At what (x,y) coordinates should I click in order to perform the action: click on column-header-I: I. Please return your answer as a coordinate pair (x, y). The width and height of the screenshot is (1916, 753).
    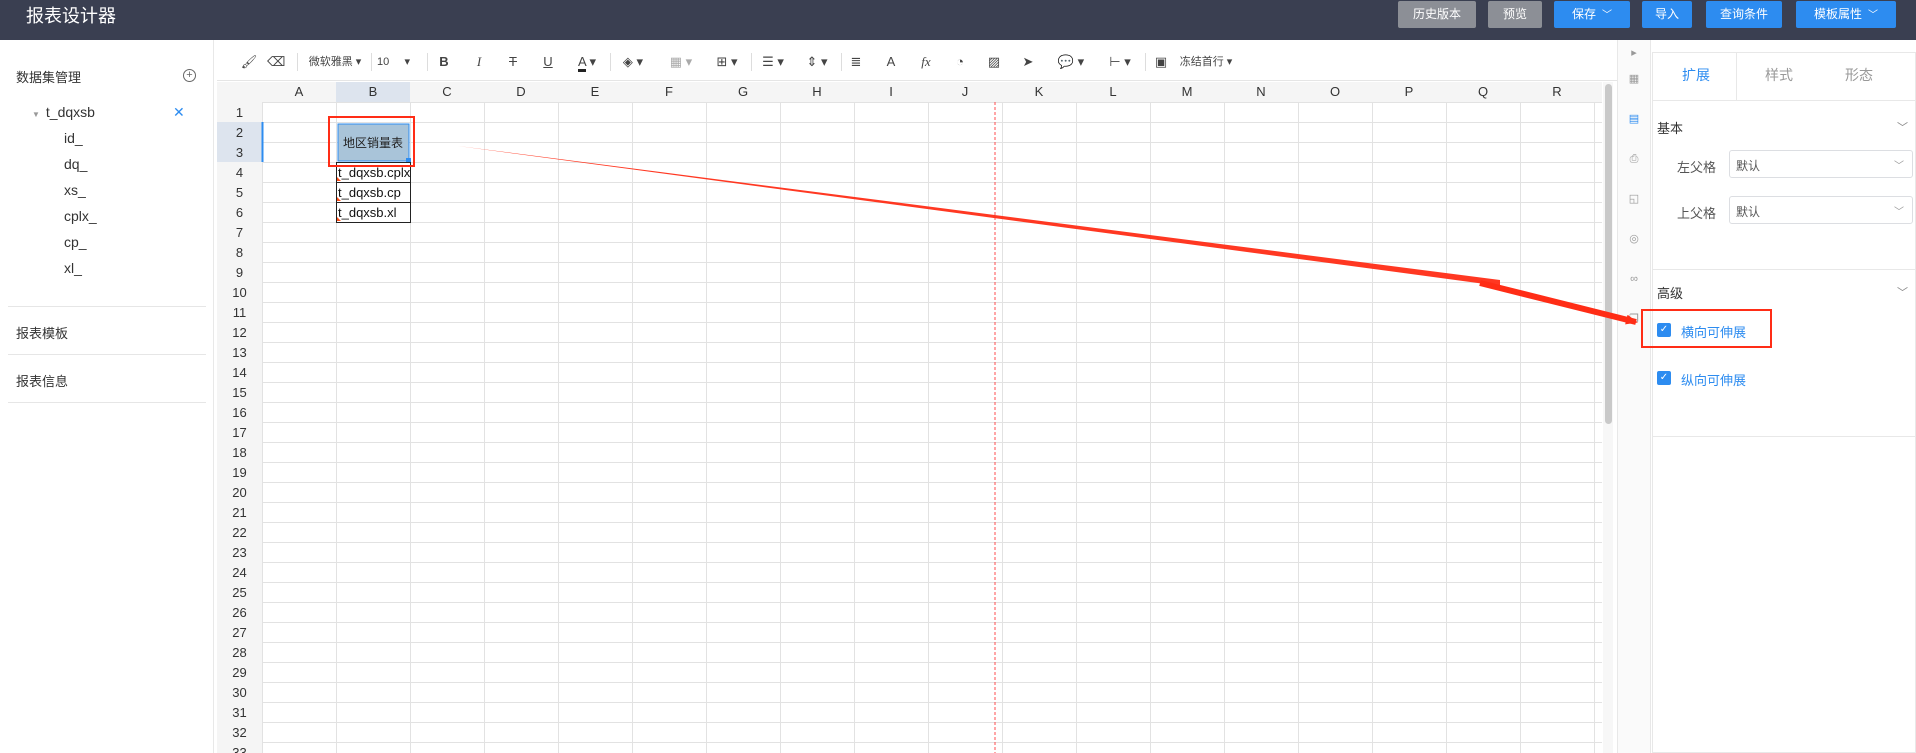
    Looking at the image, I should click on (891, 91).